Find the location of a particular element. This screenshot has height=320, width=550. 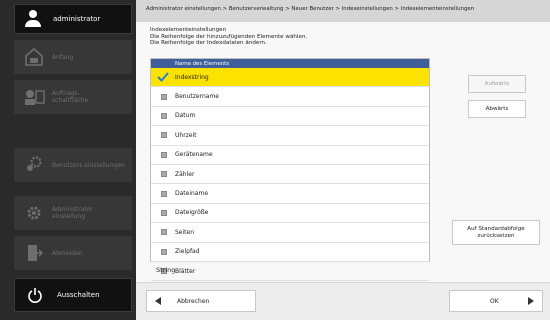

reset-order-label: Auf Standardabfolge zurücksetzen is located at coordinates (496, 232).